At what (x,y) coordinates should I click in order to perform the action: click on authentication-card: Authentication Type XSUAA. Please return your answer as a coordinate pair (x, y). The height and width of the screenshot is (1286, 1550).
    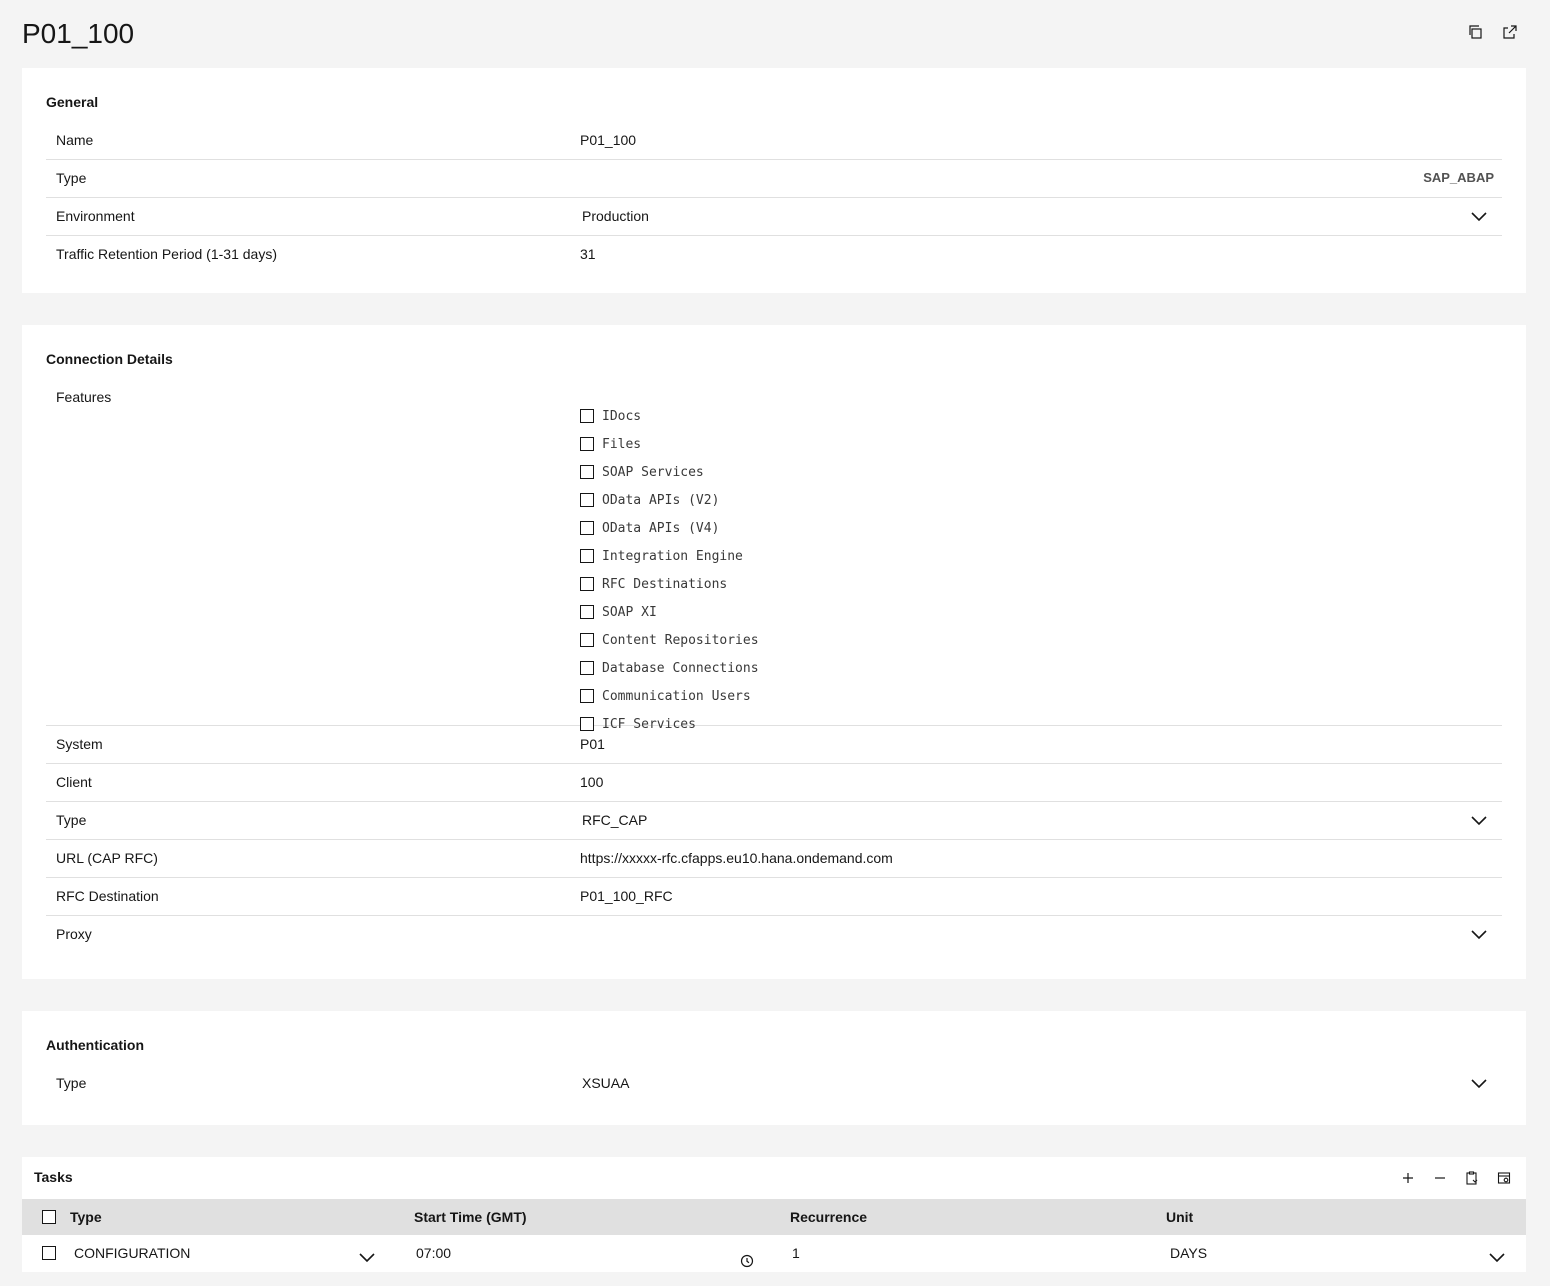
    Looking at the image, I should click on (774, 1068).